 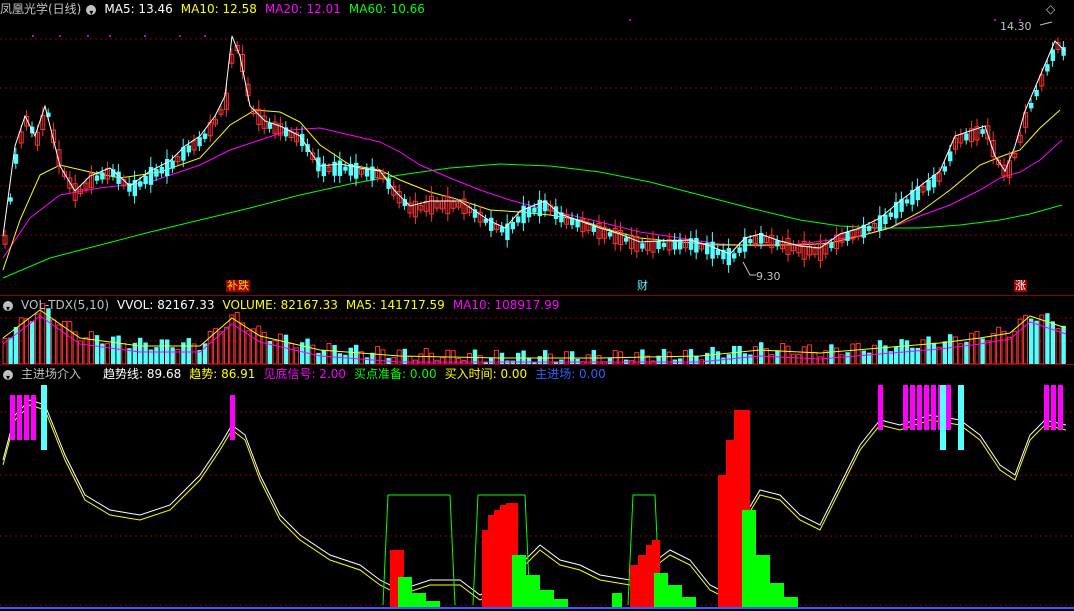 I want to click on vvol-legend: VVOL: 82167.33, so click(x=166, y=305).